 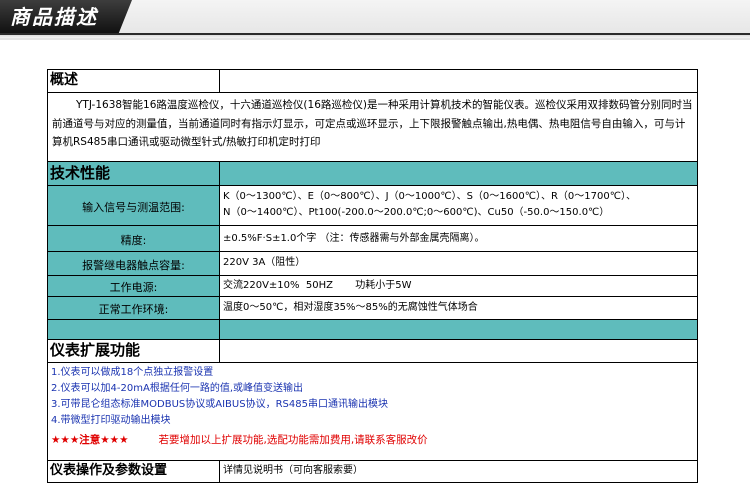 What do you see at coordinates (375, 20) in the screenshot?
I see `section-banner: 商品描述` at bounding box center [375, 20].